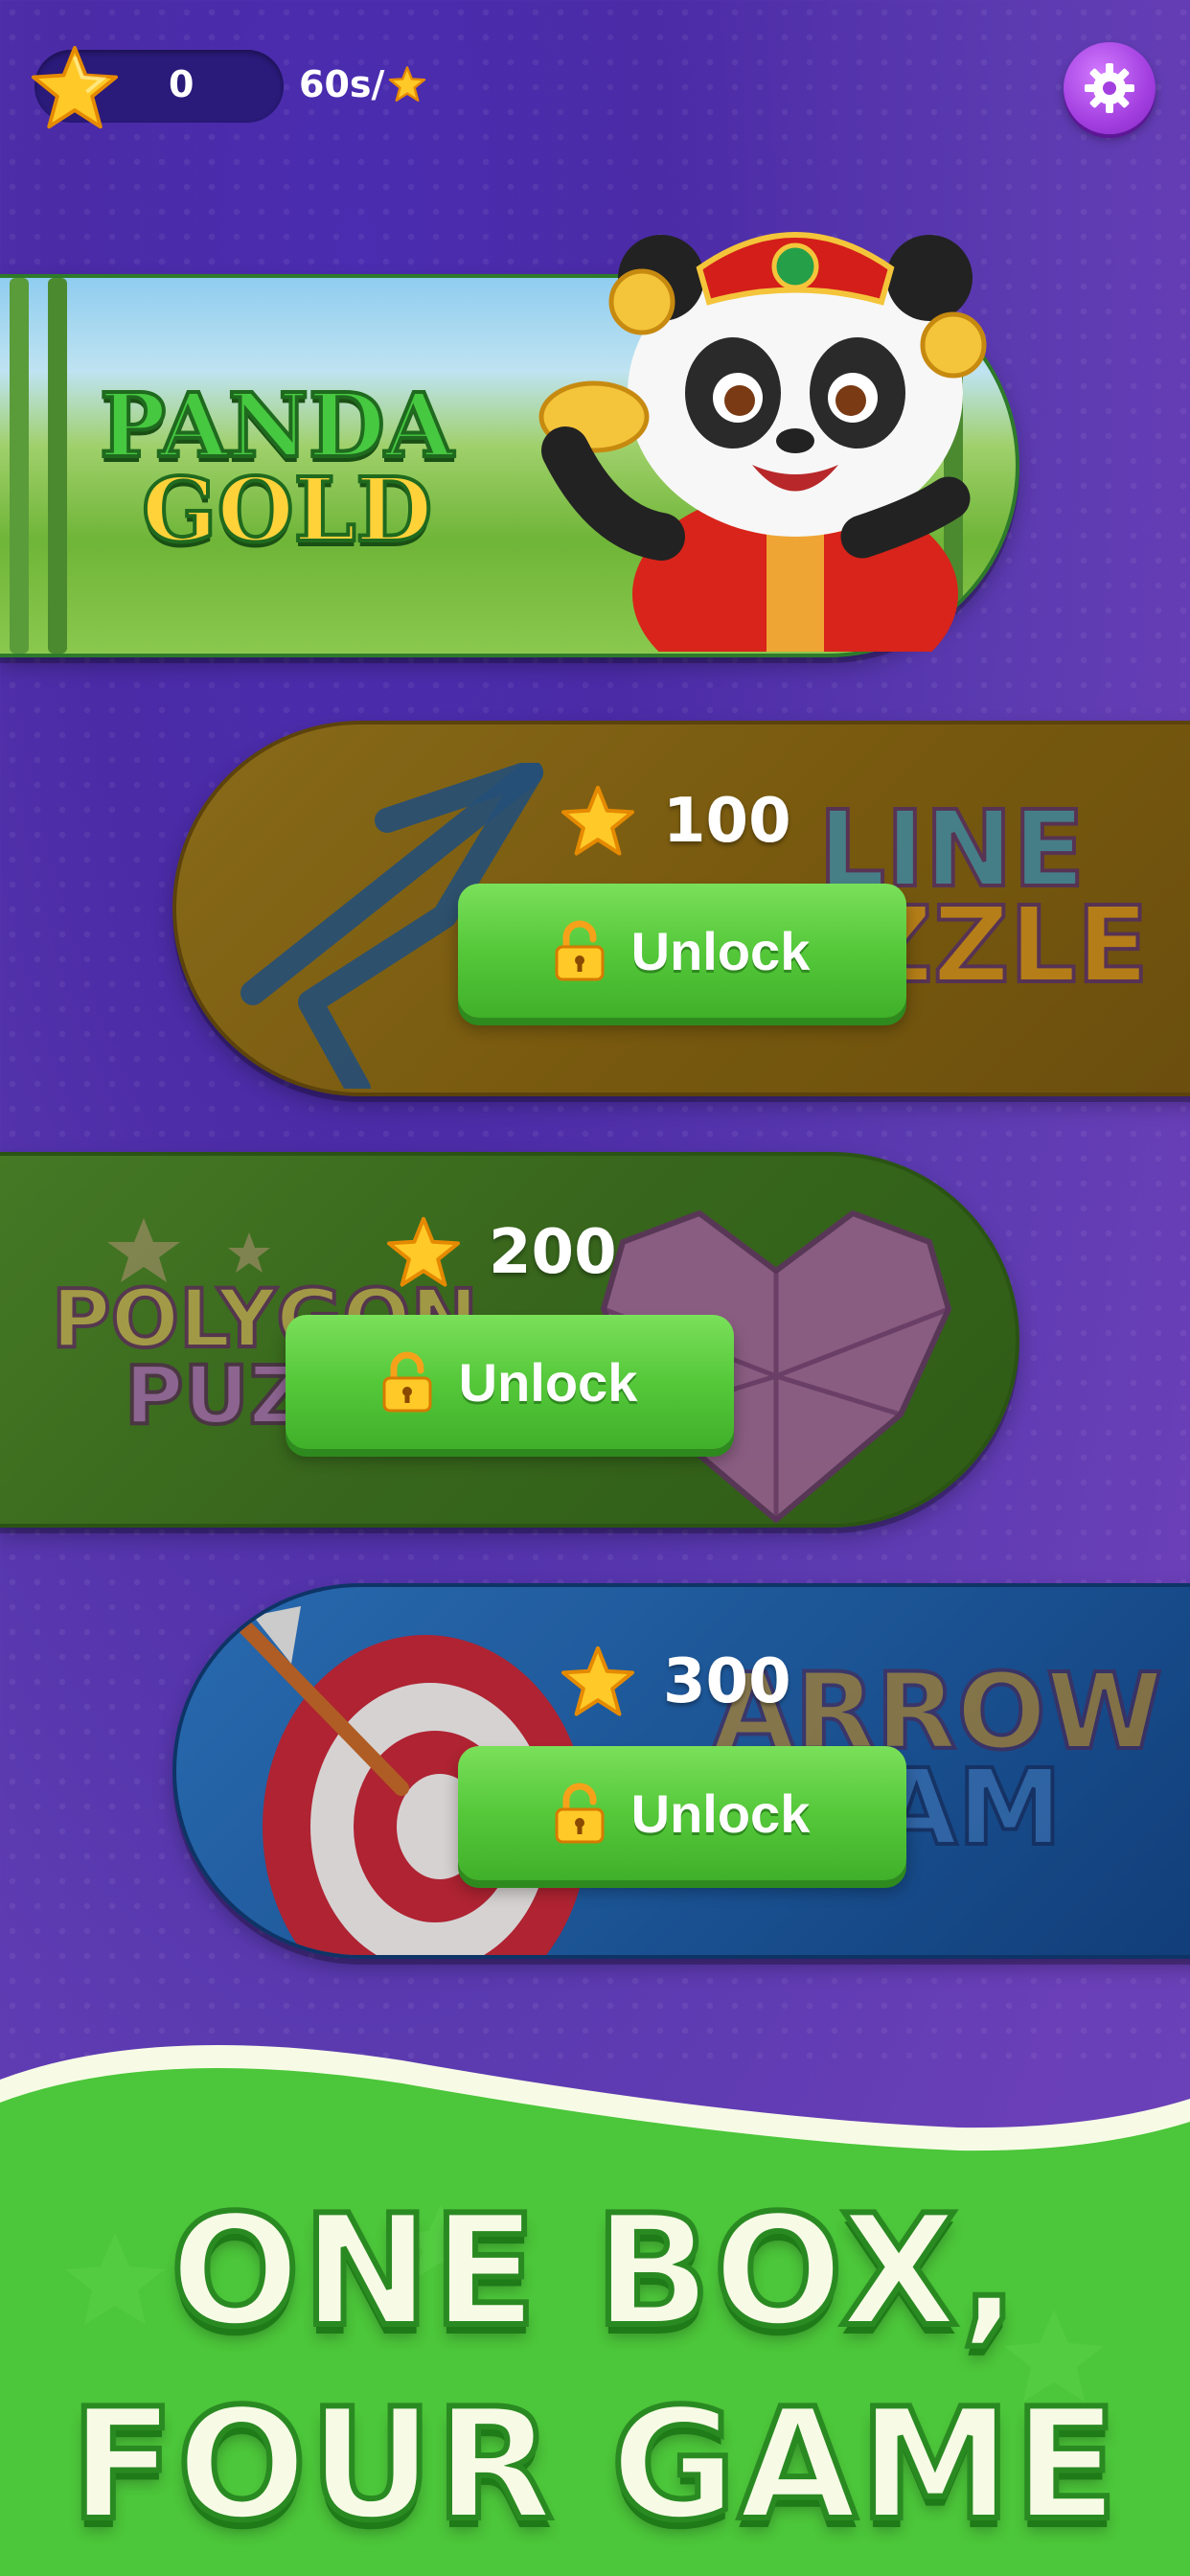 The width and height of the screenshot is (1190, 2576). I want to click on unlock-cost-polygon-puzzle: 200, so click(501, 1252).